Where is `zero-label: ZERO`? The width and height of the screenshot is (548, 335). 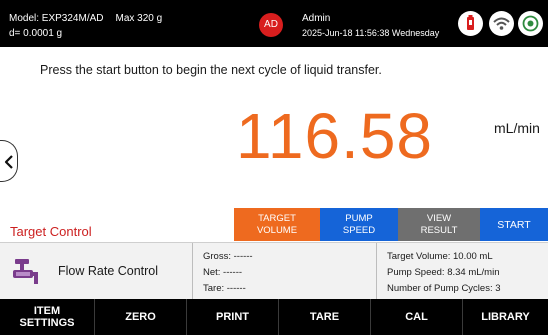 zero-label: ZERO is located at coordinates (140, 317).